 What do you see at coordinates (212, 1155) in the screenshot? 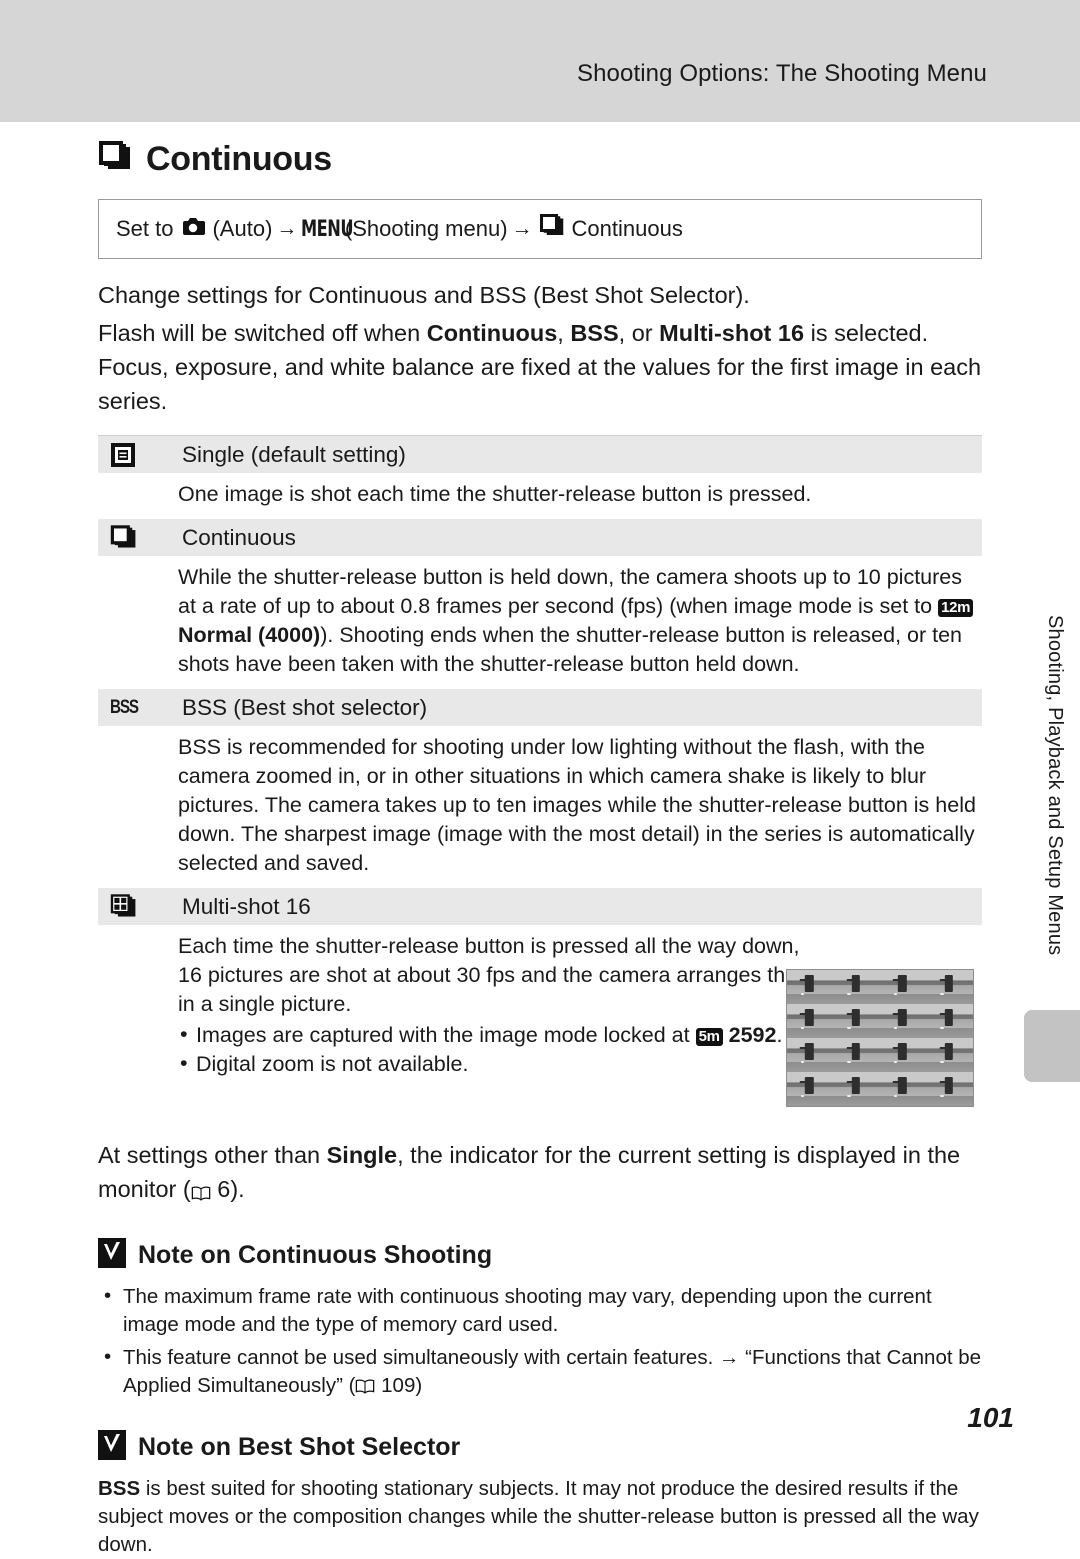
I see `after-table-part1: At settings other than` at bounding box center [212, 1155].